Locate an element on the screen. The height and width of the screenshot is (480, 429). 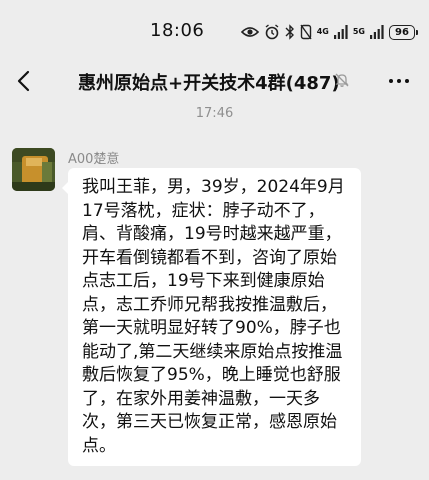
status-bar: 18:06 4G 5G 96 is located at coordinates (214, 31).